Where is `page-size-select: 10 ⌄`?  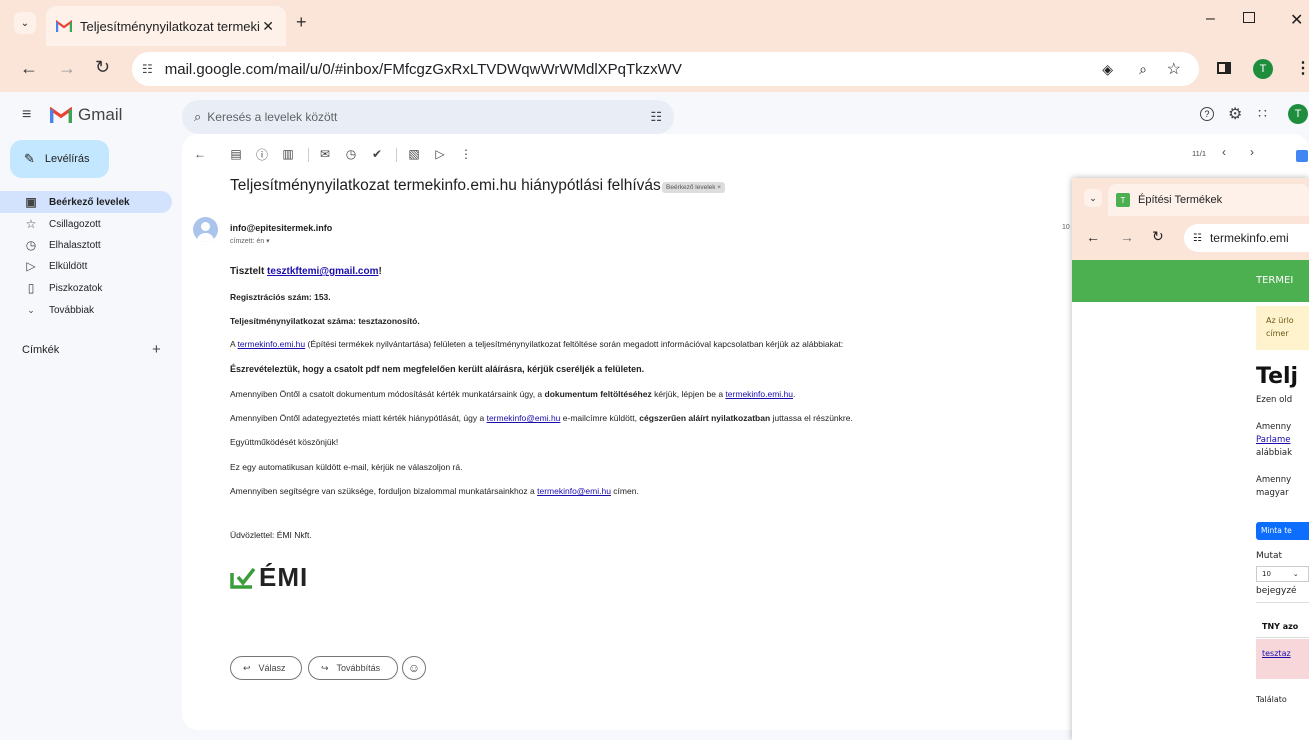 page-size-select: 10 ⌄ is located at coordinates (1282, 574).